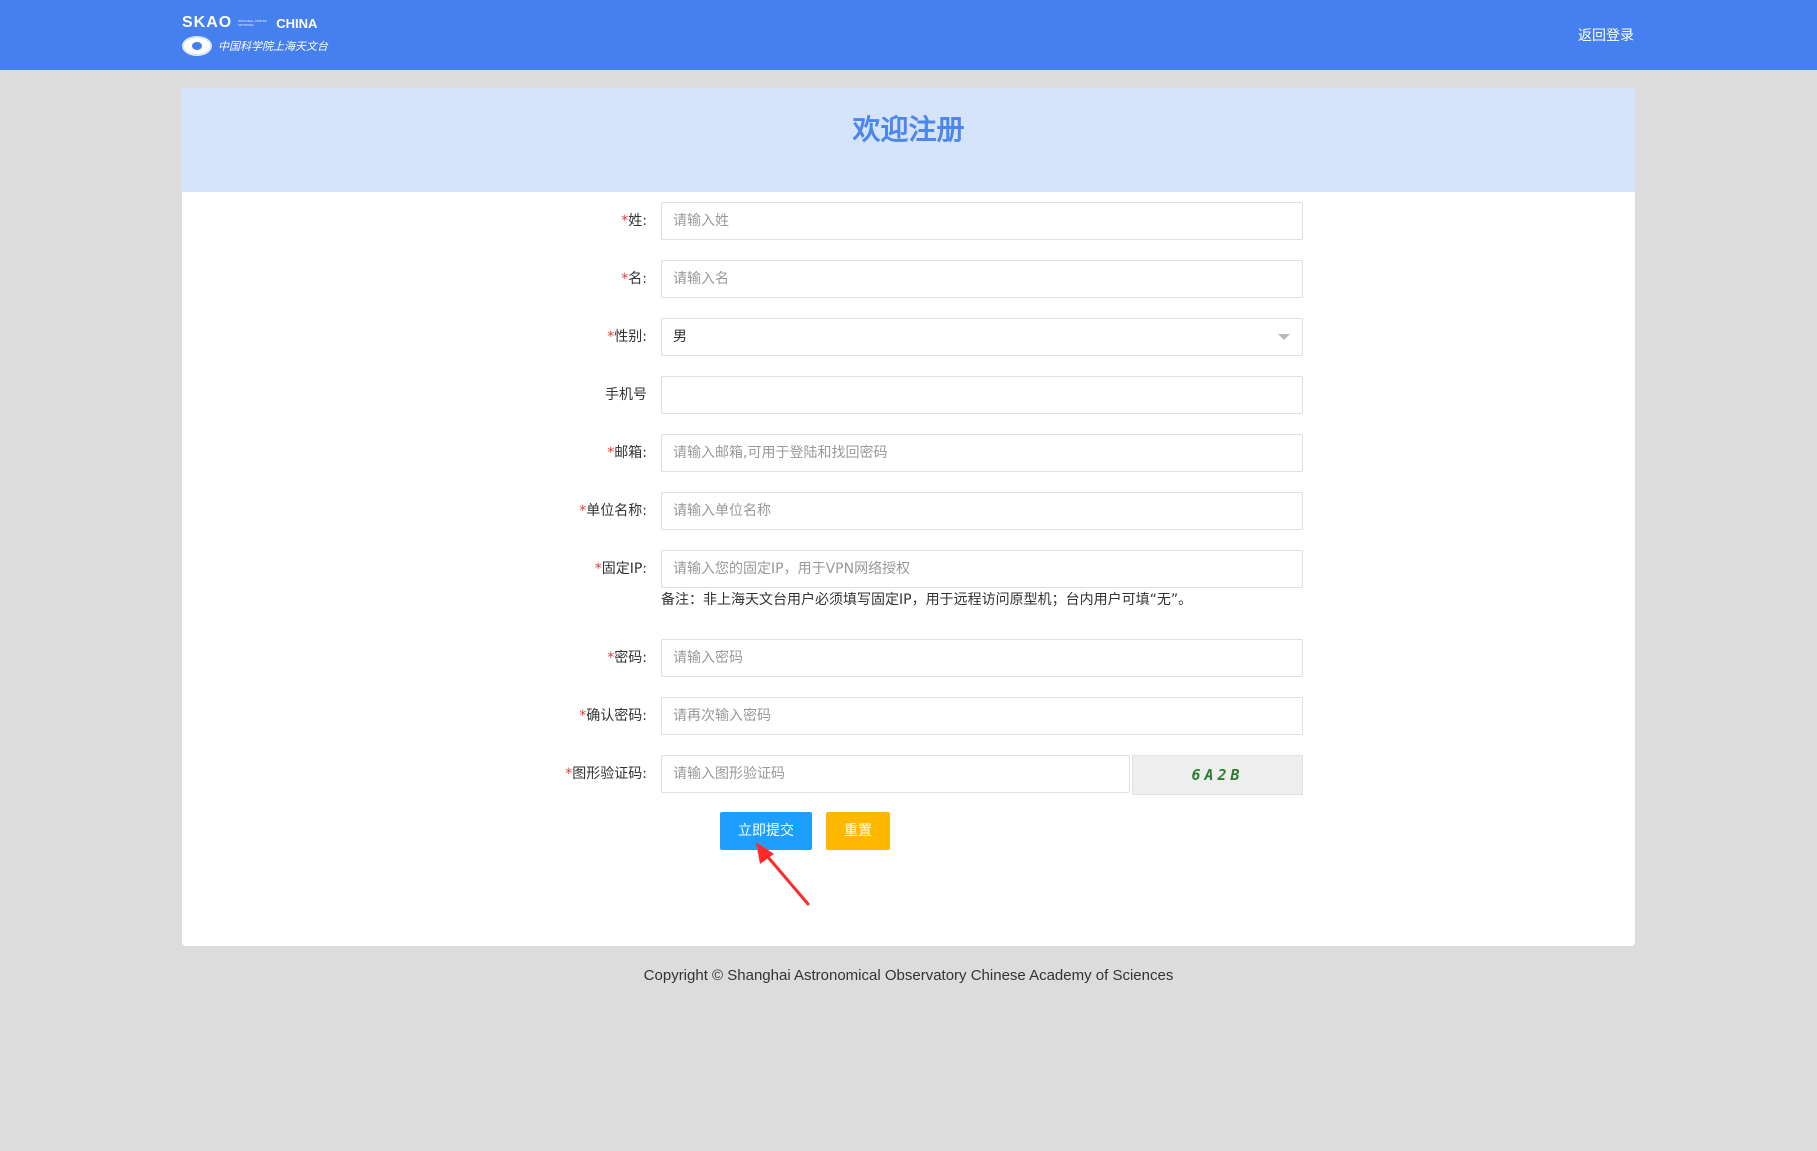 The height and width of the screenshot is (1151, 1817). Describe the element at coordinates (624, 569) in the screenshot. I see `fixed-ip-label-text: 固定IP:` at that location.